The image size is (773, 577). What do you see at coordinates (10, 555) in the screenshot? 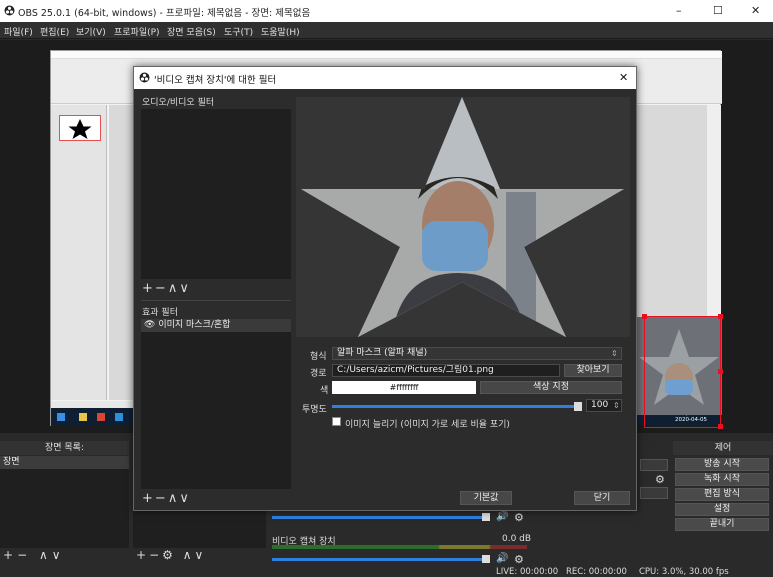
I see `add-scene-button: +` at bounding box center [10, 555].